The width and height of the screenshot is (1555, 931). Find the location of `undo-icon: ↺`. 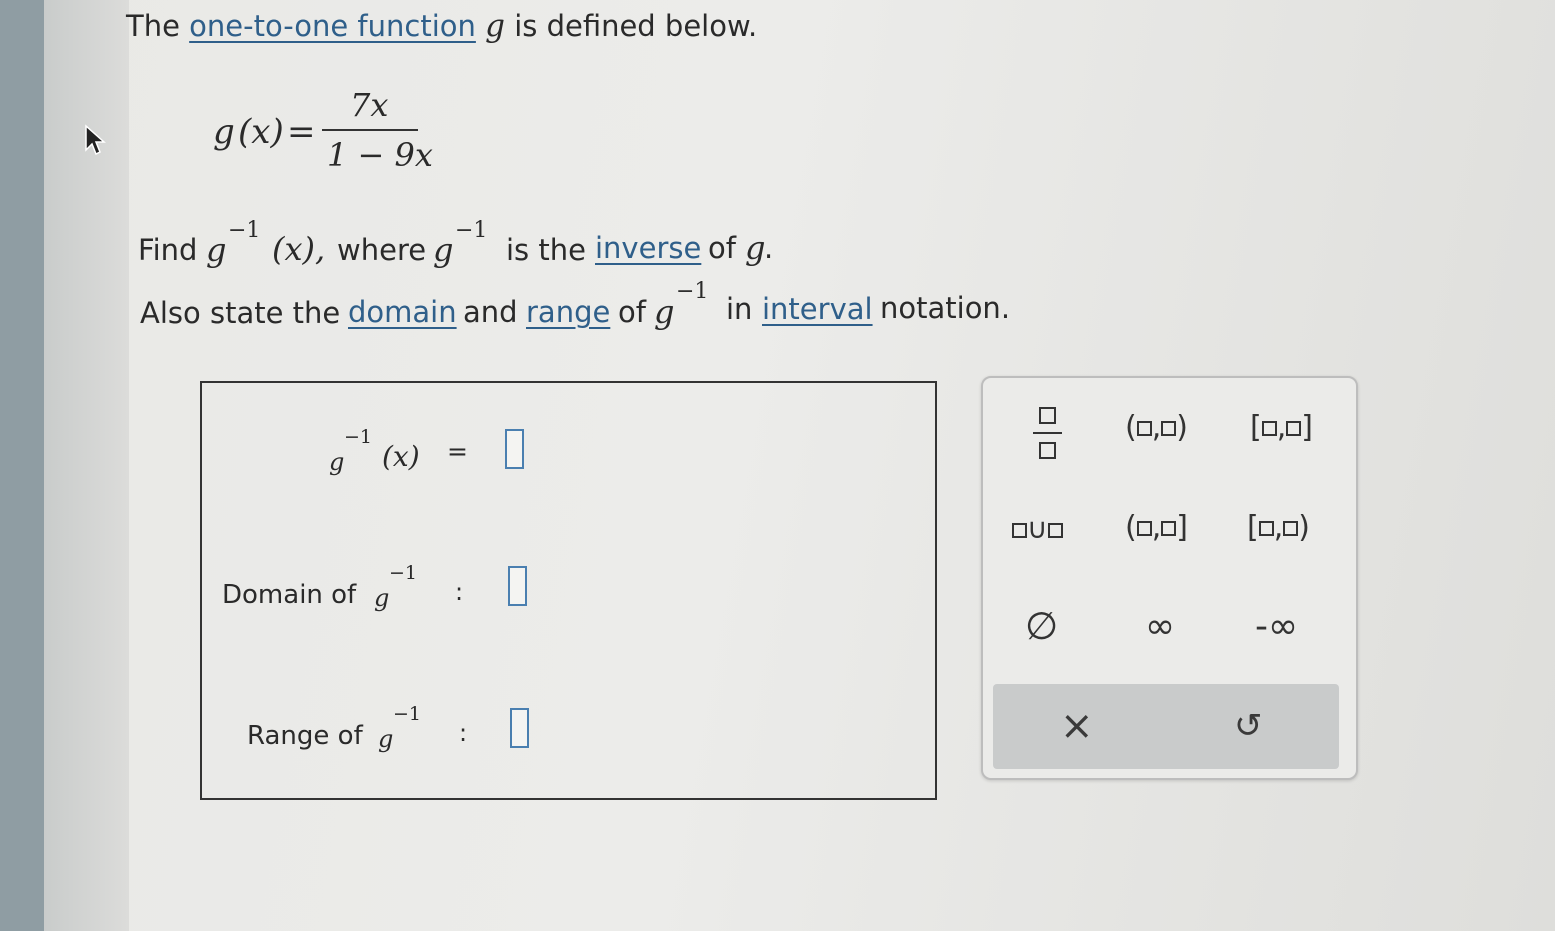

undo-icon: ↺ is located at coordinates (1248, 726).